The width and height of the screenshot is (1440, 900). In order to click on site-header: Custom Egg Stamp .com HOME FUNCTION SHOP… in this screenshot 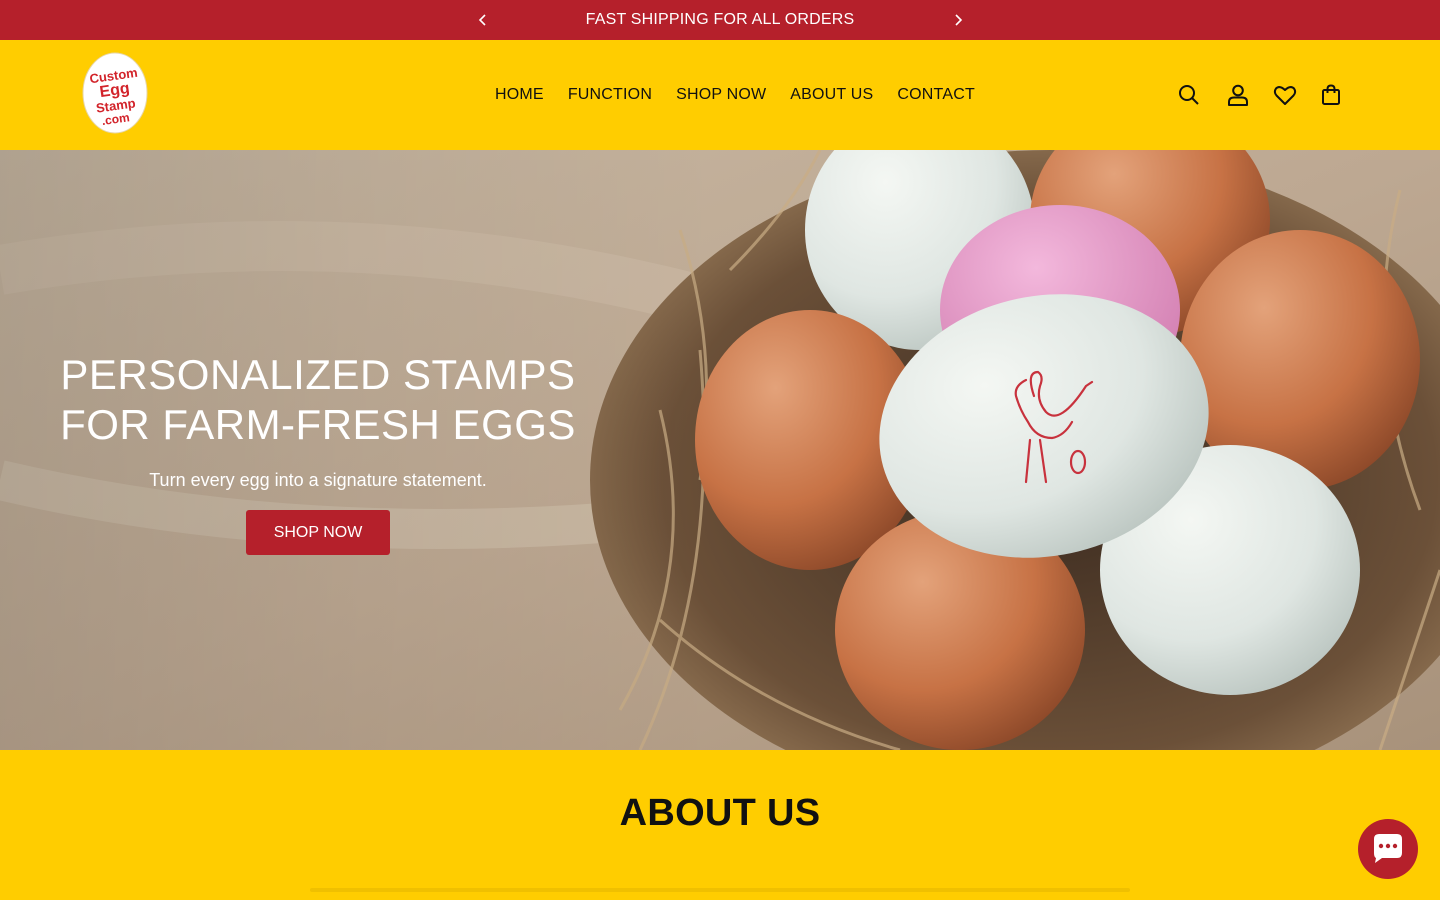, I will do `click(720, 95)`.